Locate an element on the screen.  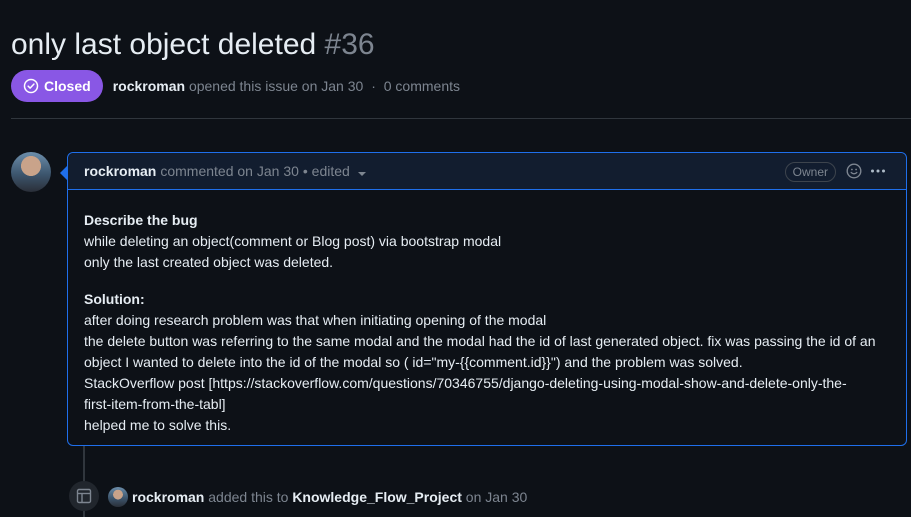
timeline-event-badge is located at coordinates (84, 496).